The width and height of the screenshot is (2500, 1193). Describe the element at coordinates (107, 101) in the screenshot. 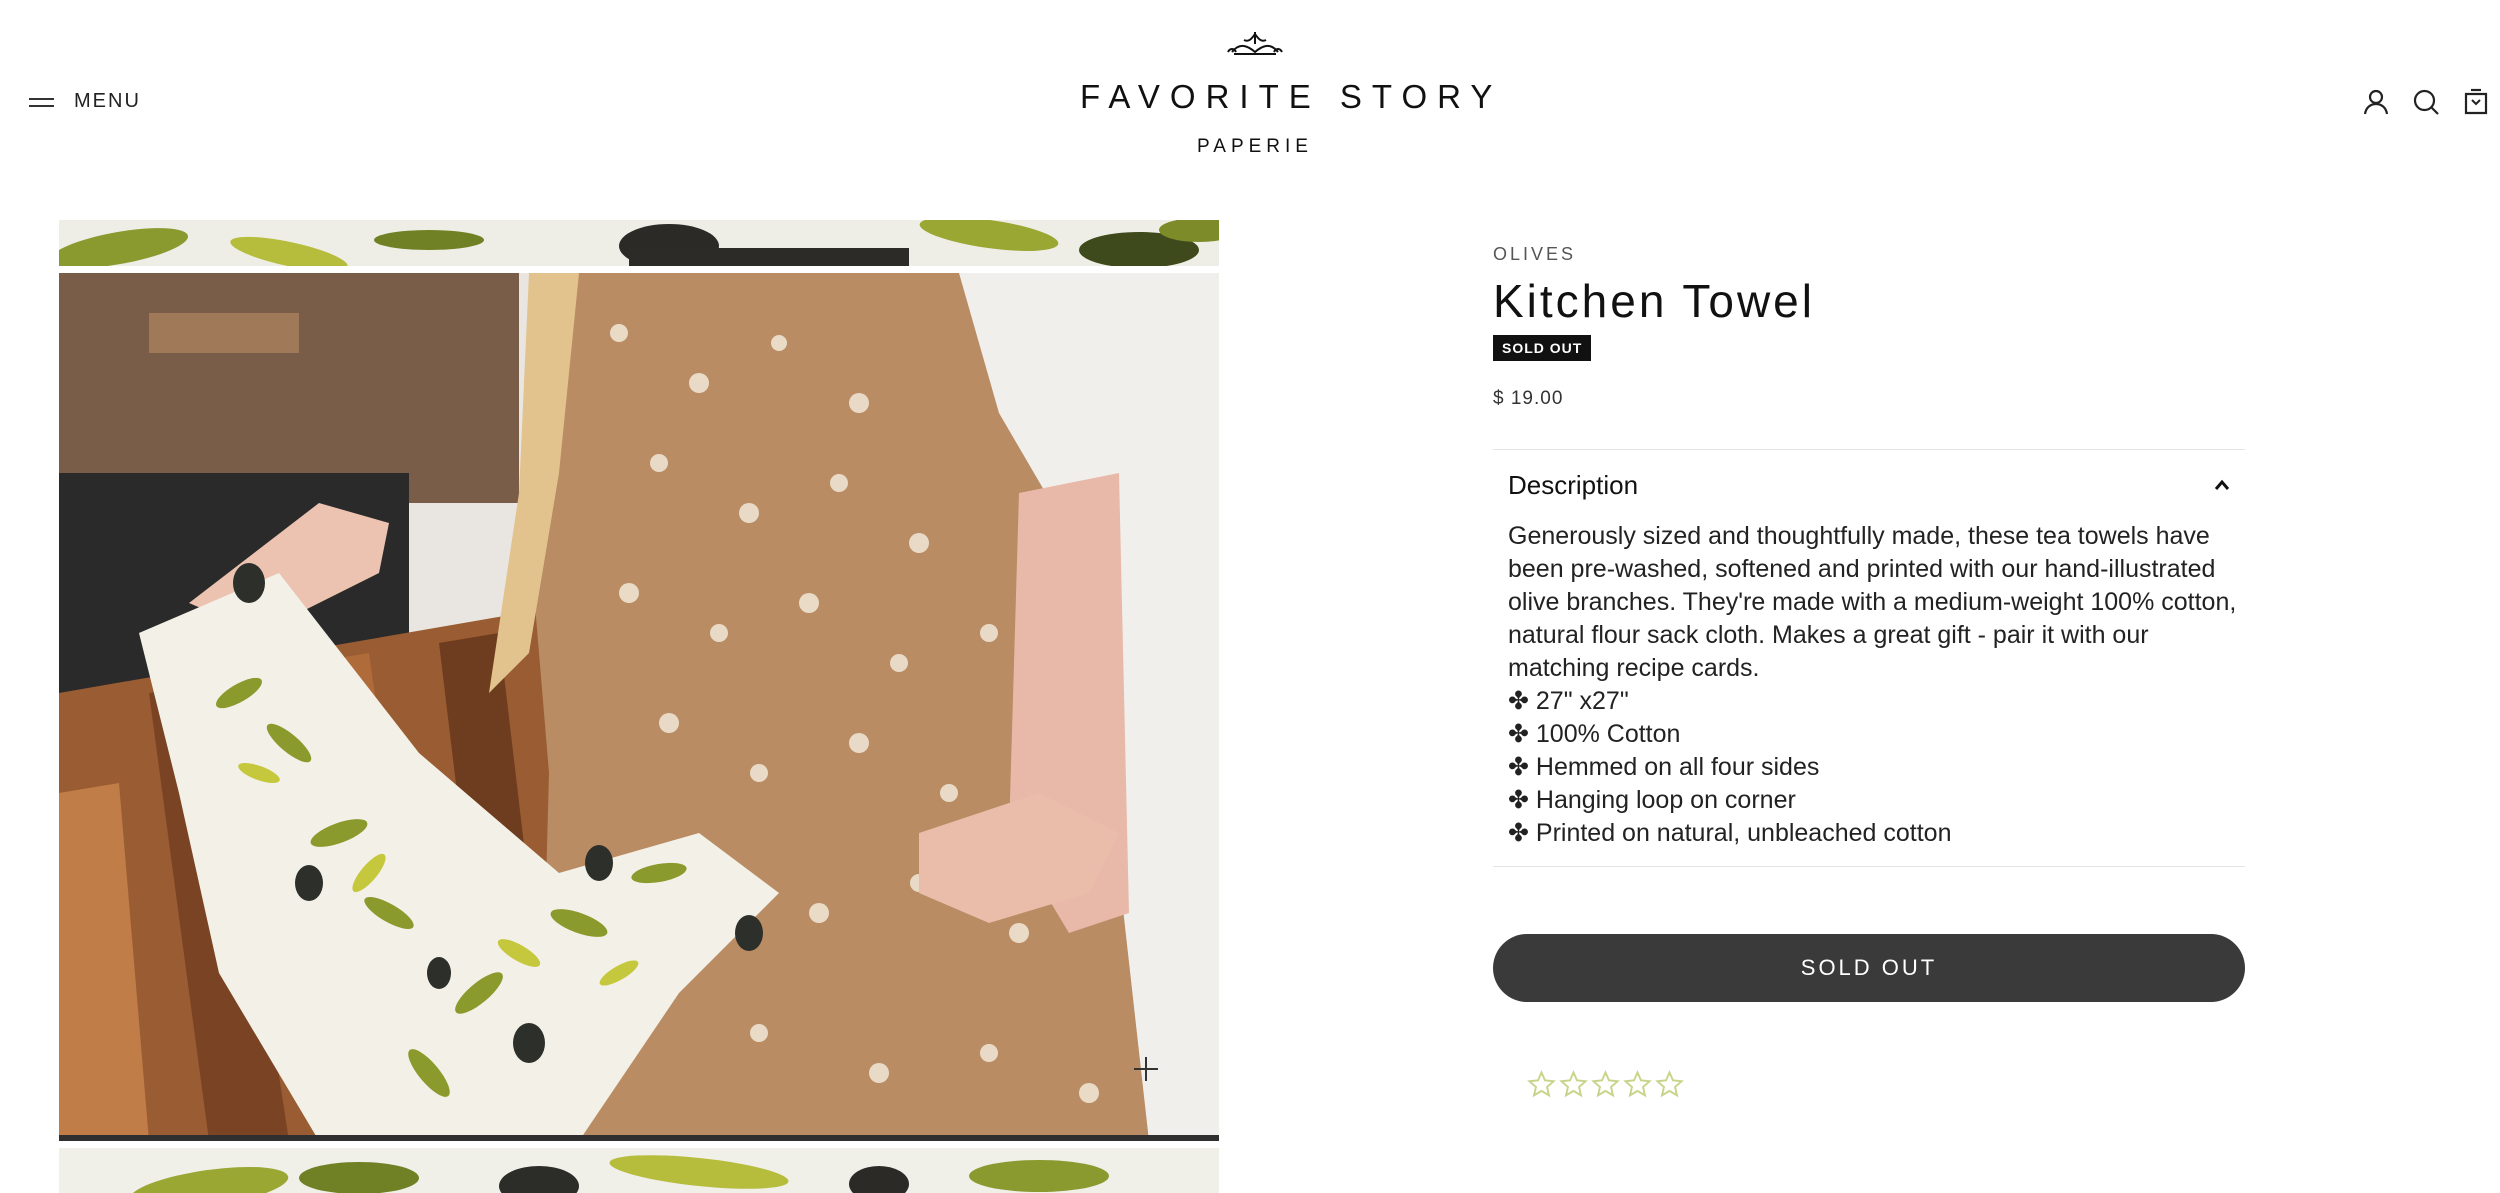

I see `menu-label: MENU` at that location.